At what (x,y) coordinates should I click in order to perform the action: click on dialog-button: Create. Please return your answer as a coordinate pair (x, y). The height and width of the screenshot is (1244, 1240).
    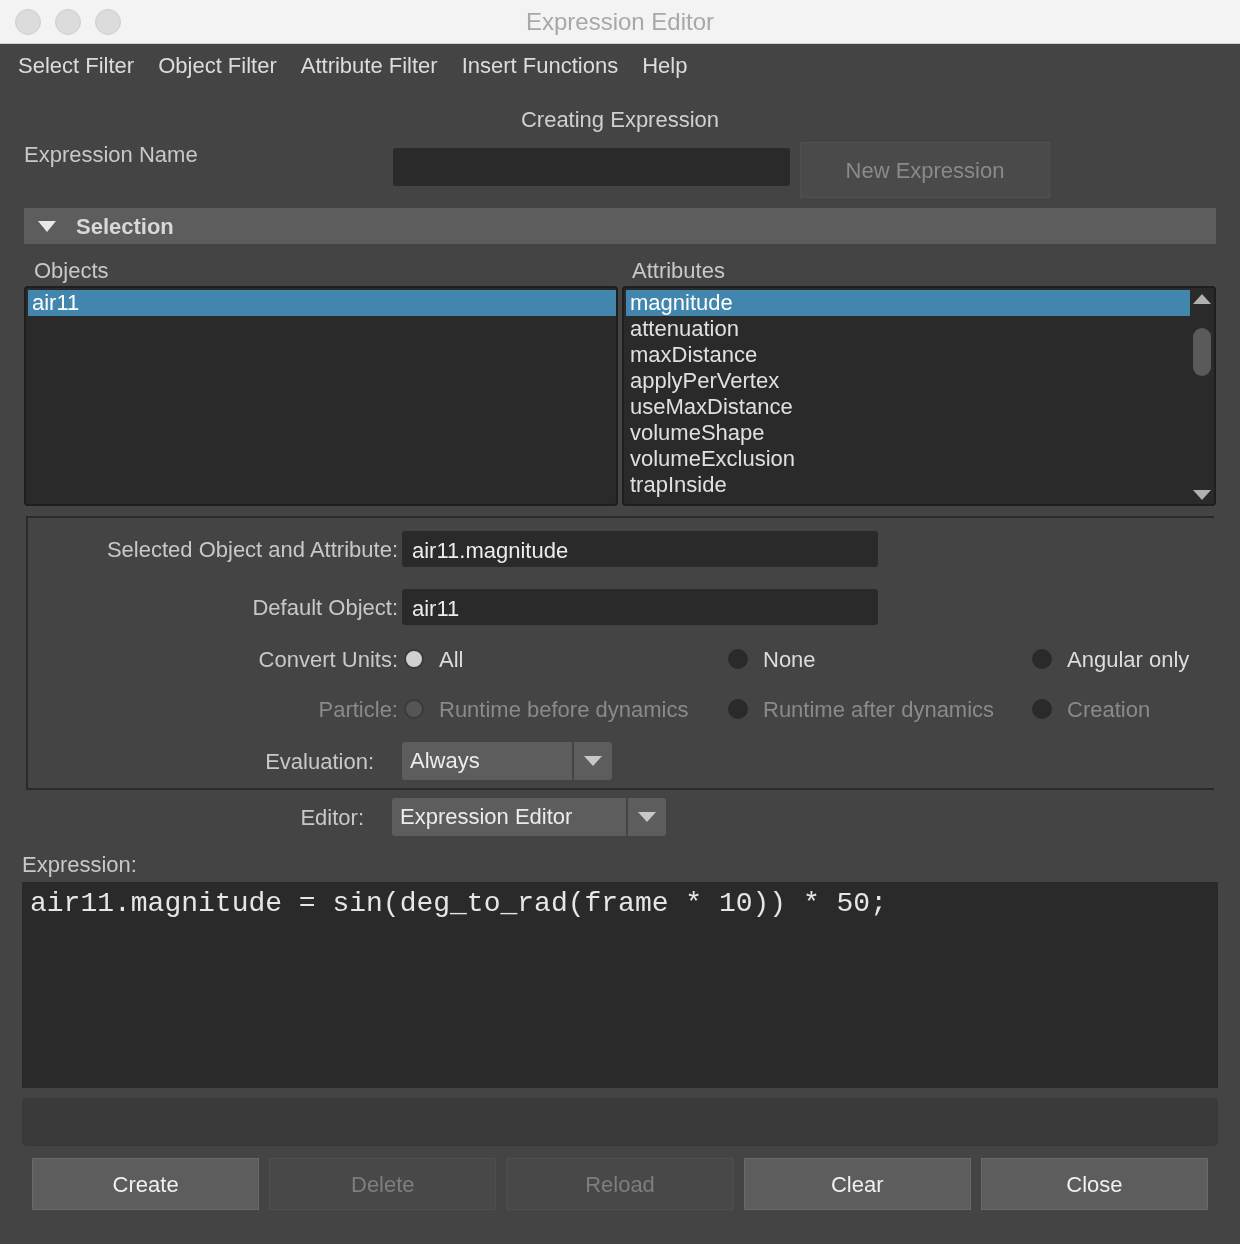
    Looking at the image, I should click on (146, 1184).